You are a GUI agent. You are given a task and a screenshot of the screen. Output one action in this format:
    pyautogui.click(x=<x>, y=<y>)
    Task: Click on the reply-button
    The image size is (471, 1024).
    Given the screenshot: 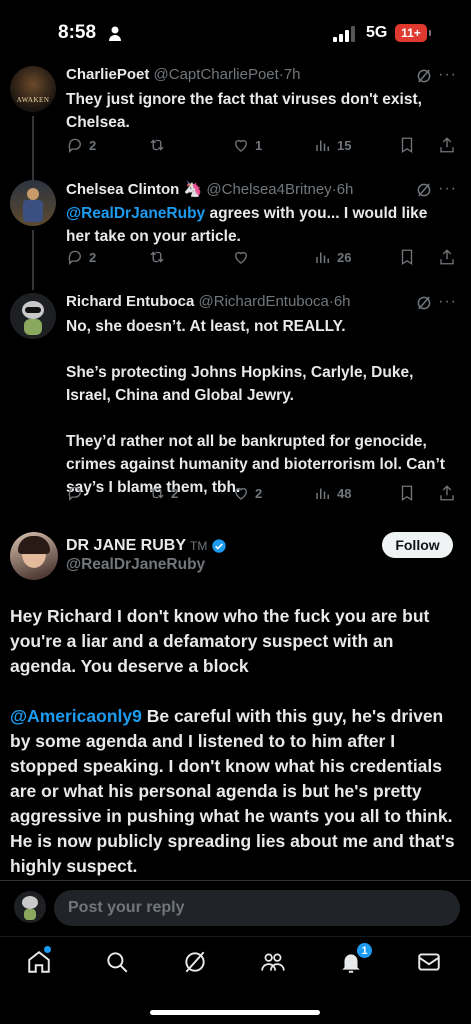 What is the action you would take?
    pyautogui.click(x=77, y=493)
    